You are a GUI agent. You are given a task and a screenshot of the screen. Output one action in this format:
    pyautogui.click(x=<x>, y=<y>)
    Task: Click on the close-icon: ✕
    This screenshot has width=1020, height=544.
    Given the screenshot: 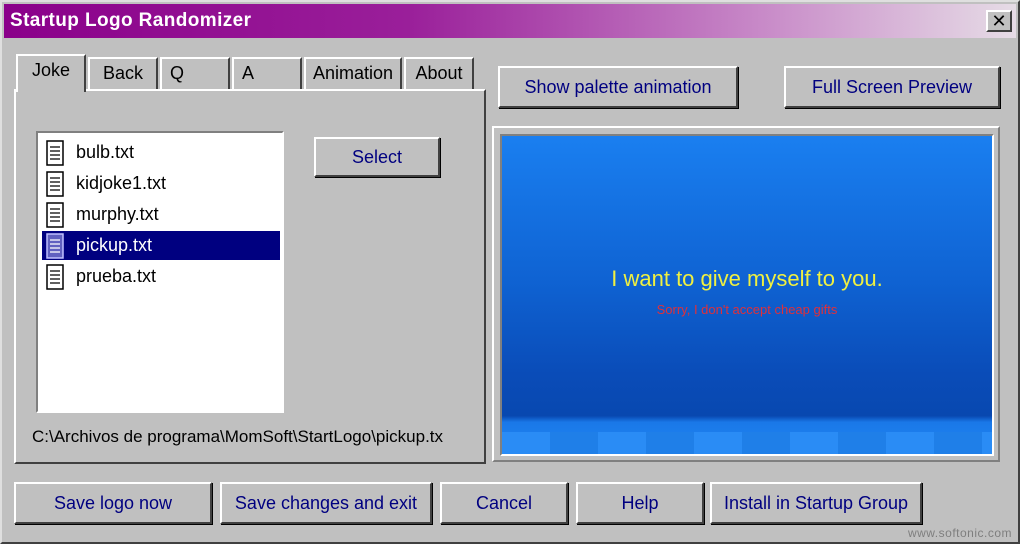 What is the action you would take?
    pyautogui.click(x=999, y=21)
    